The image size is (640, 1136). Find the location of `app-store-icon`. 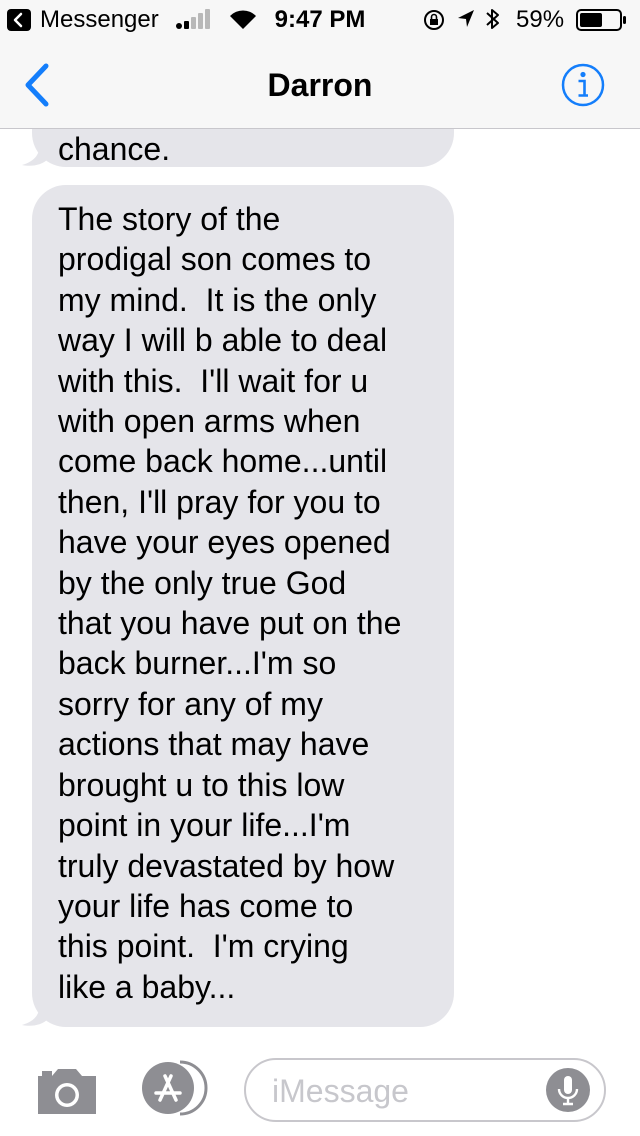

app-store-icon is located at coordinates (176, 1088).